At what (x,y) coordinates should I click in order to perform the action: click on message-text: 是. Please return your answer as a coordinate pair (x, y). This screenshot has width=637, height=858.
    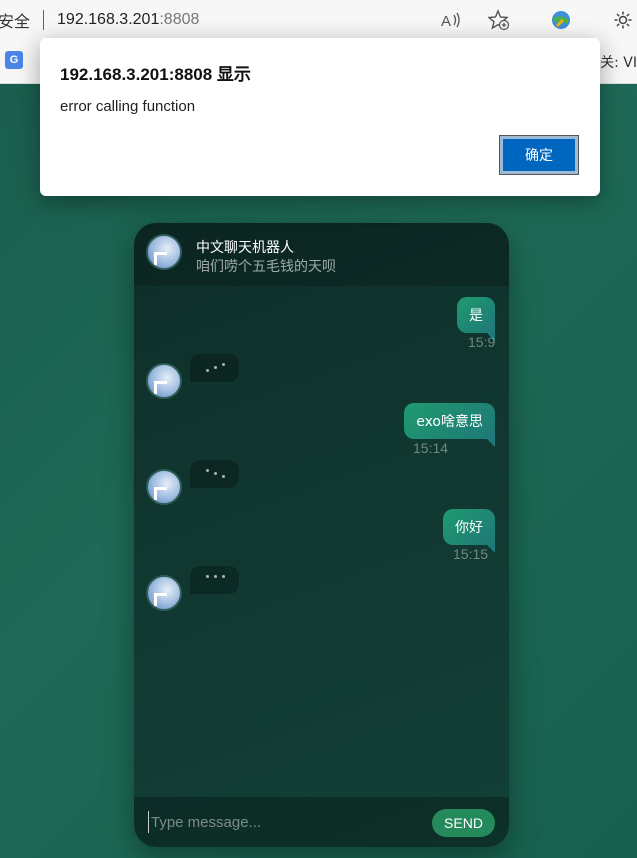
    Looking at the image, I should click on (476, 316).